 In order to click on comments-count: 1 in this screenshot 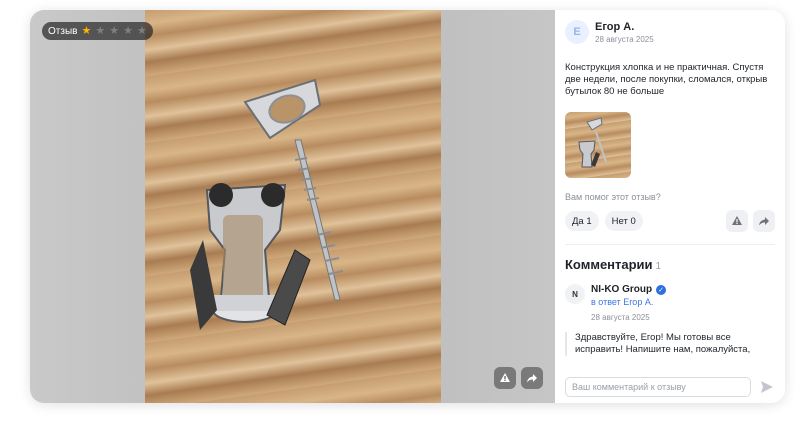, I will do `click(658, 266)`.